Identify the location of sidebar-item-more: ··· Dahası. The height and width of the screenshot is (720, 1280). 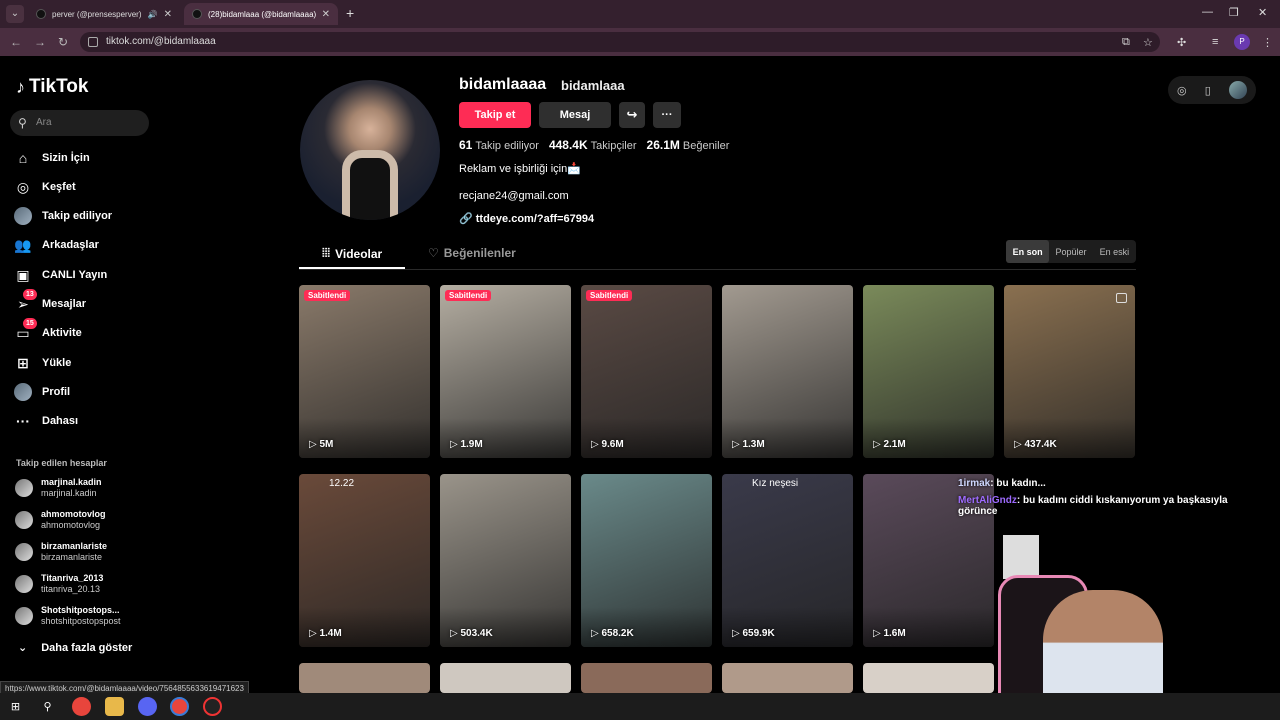
(46, 421).